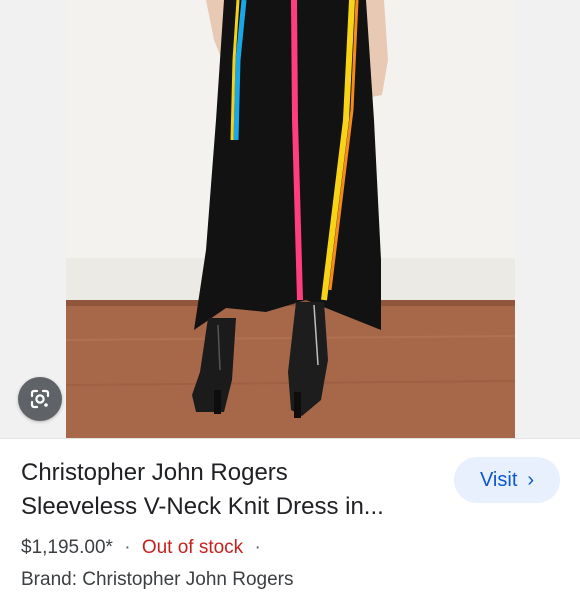 The height and width of the screenshot is (592, 580). I want to click on product-title-line-1: Christopher John Rogers, so click(154, 472).